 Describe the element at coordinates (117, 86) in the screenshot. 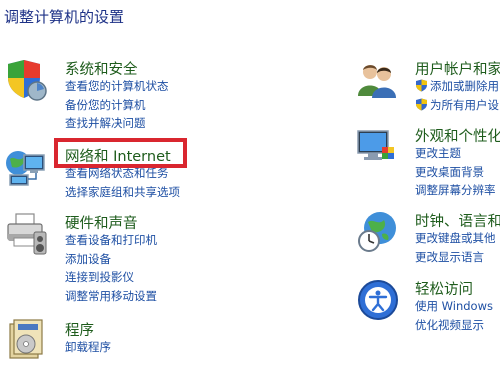

I see `link-view-computer-status: 查看您的计算机状态` at that location.